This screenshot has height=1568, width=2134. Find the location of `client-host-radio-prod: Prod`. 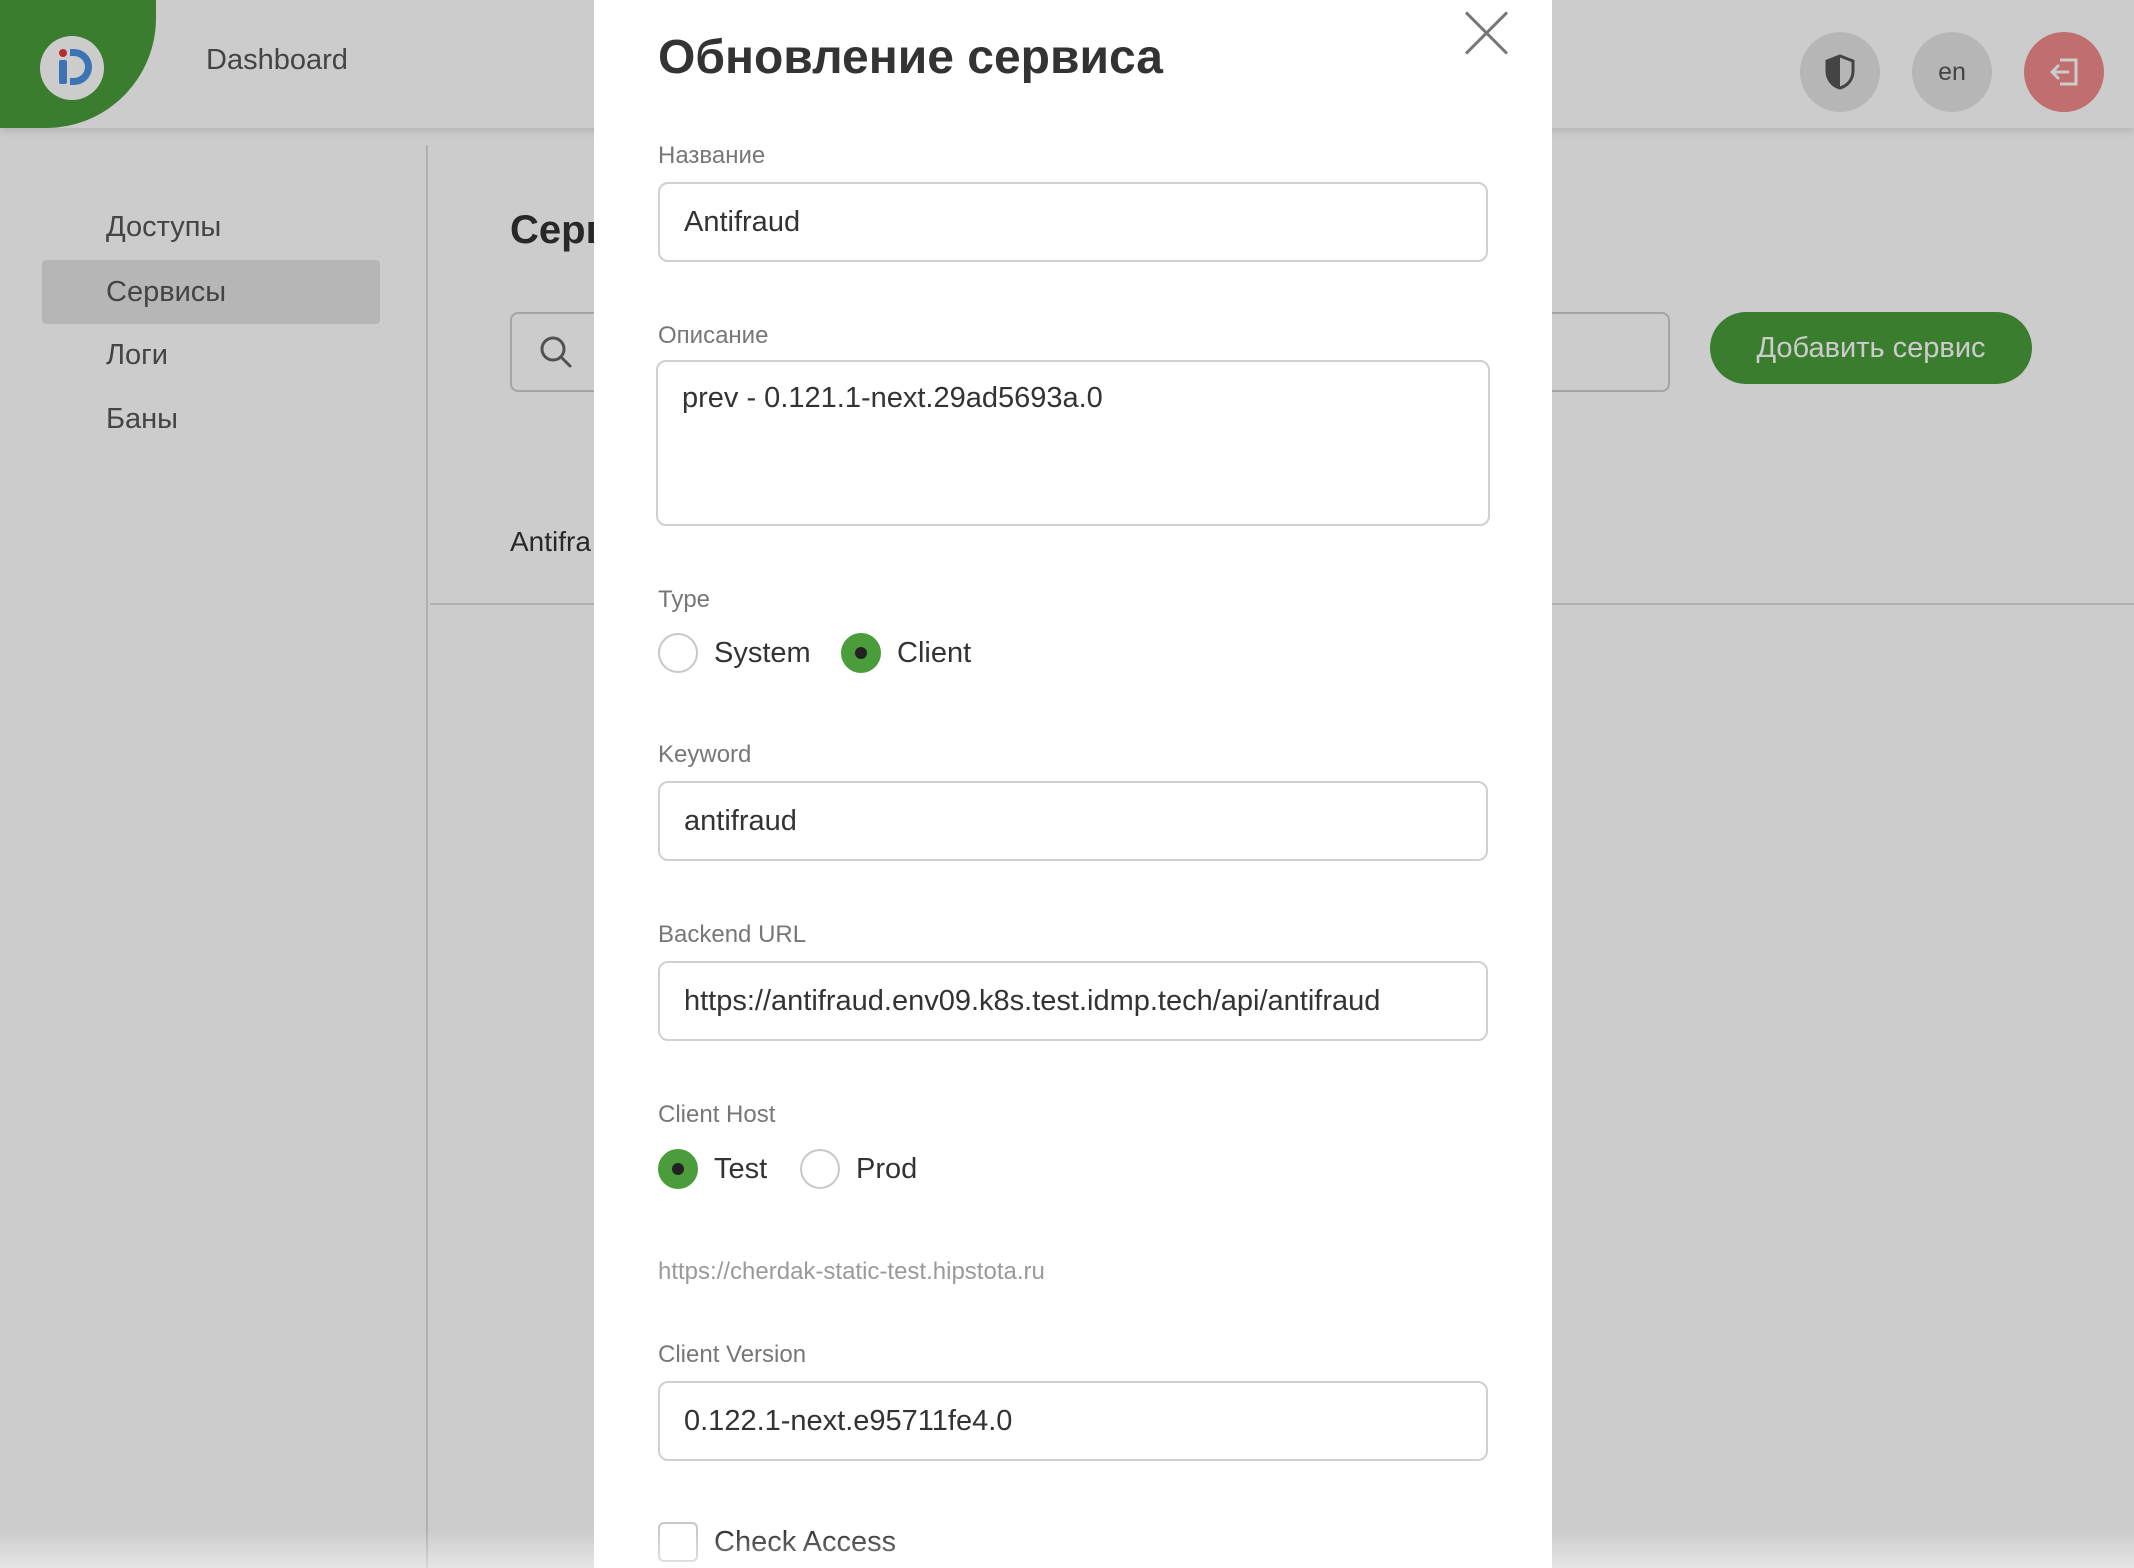

client-host-radio-prod: Prod is located at coordinates (858, 1169).